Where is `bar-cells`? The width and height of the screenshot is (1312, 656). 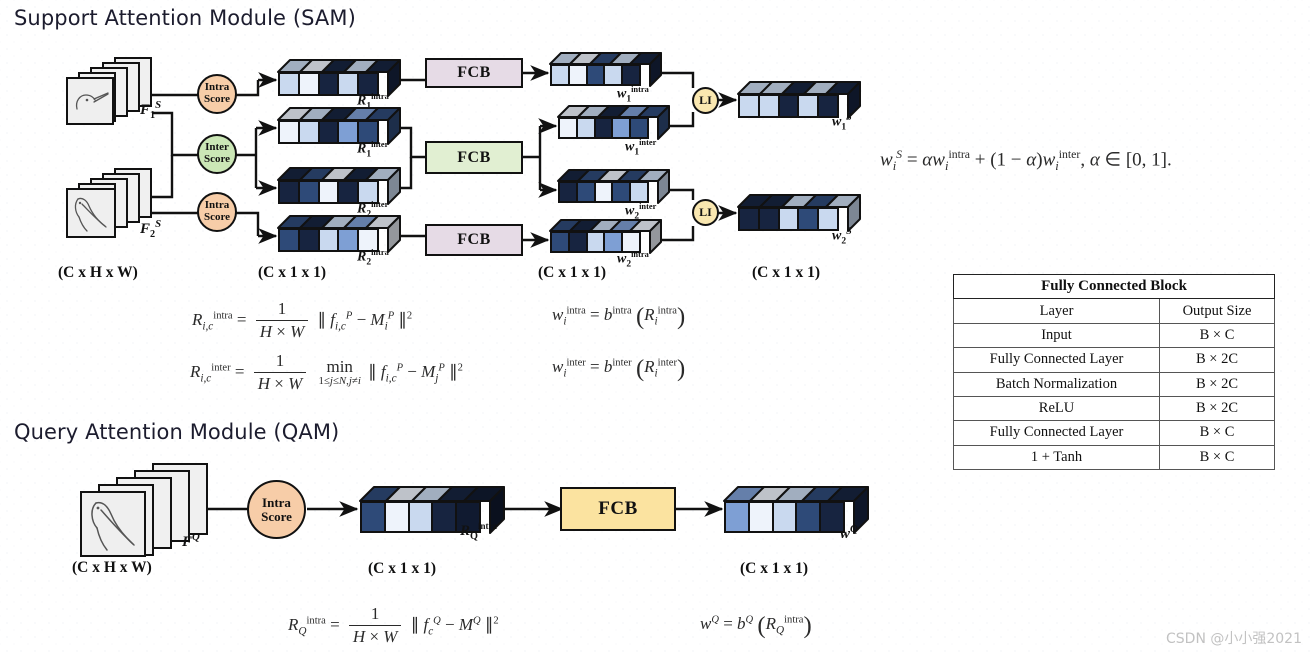
bar-cells is located at coordinates (785, 517).